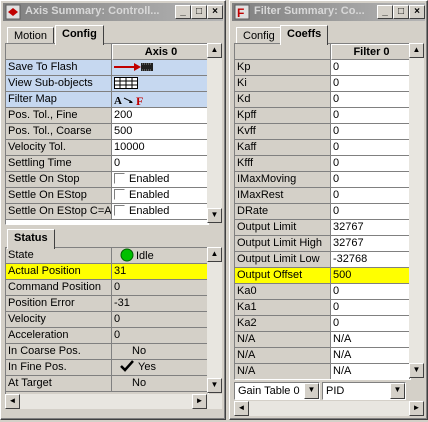 The image size is (428, 422). What do you see at coordinates (107, 288) in the screenshot?
I see `status-row: Command Position 0` at bounding box center [107, 288].